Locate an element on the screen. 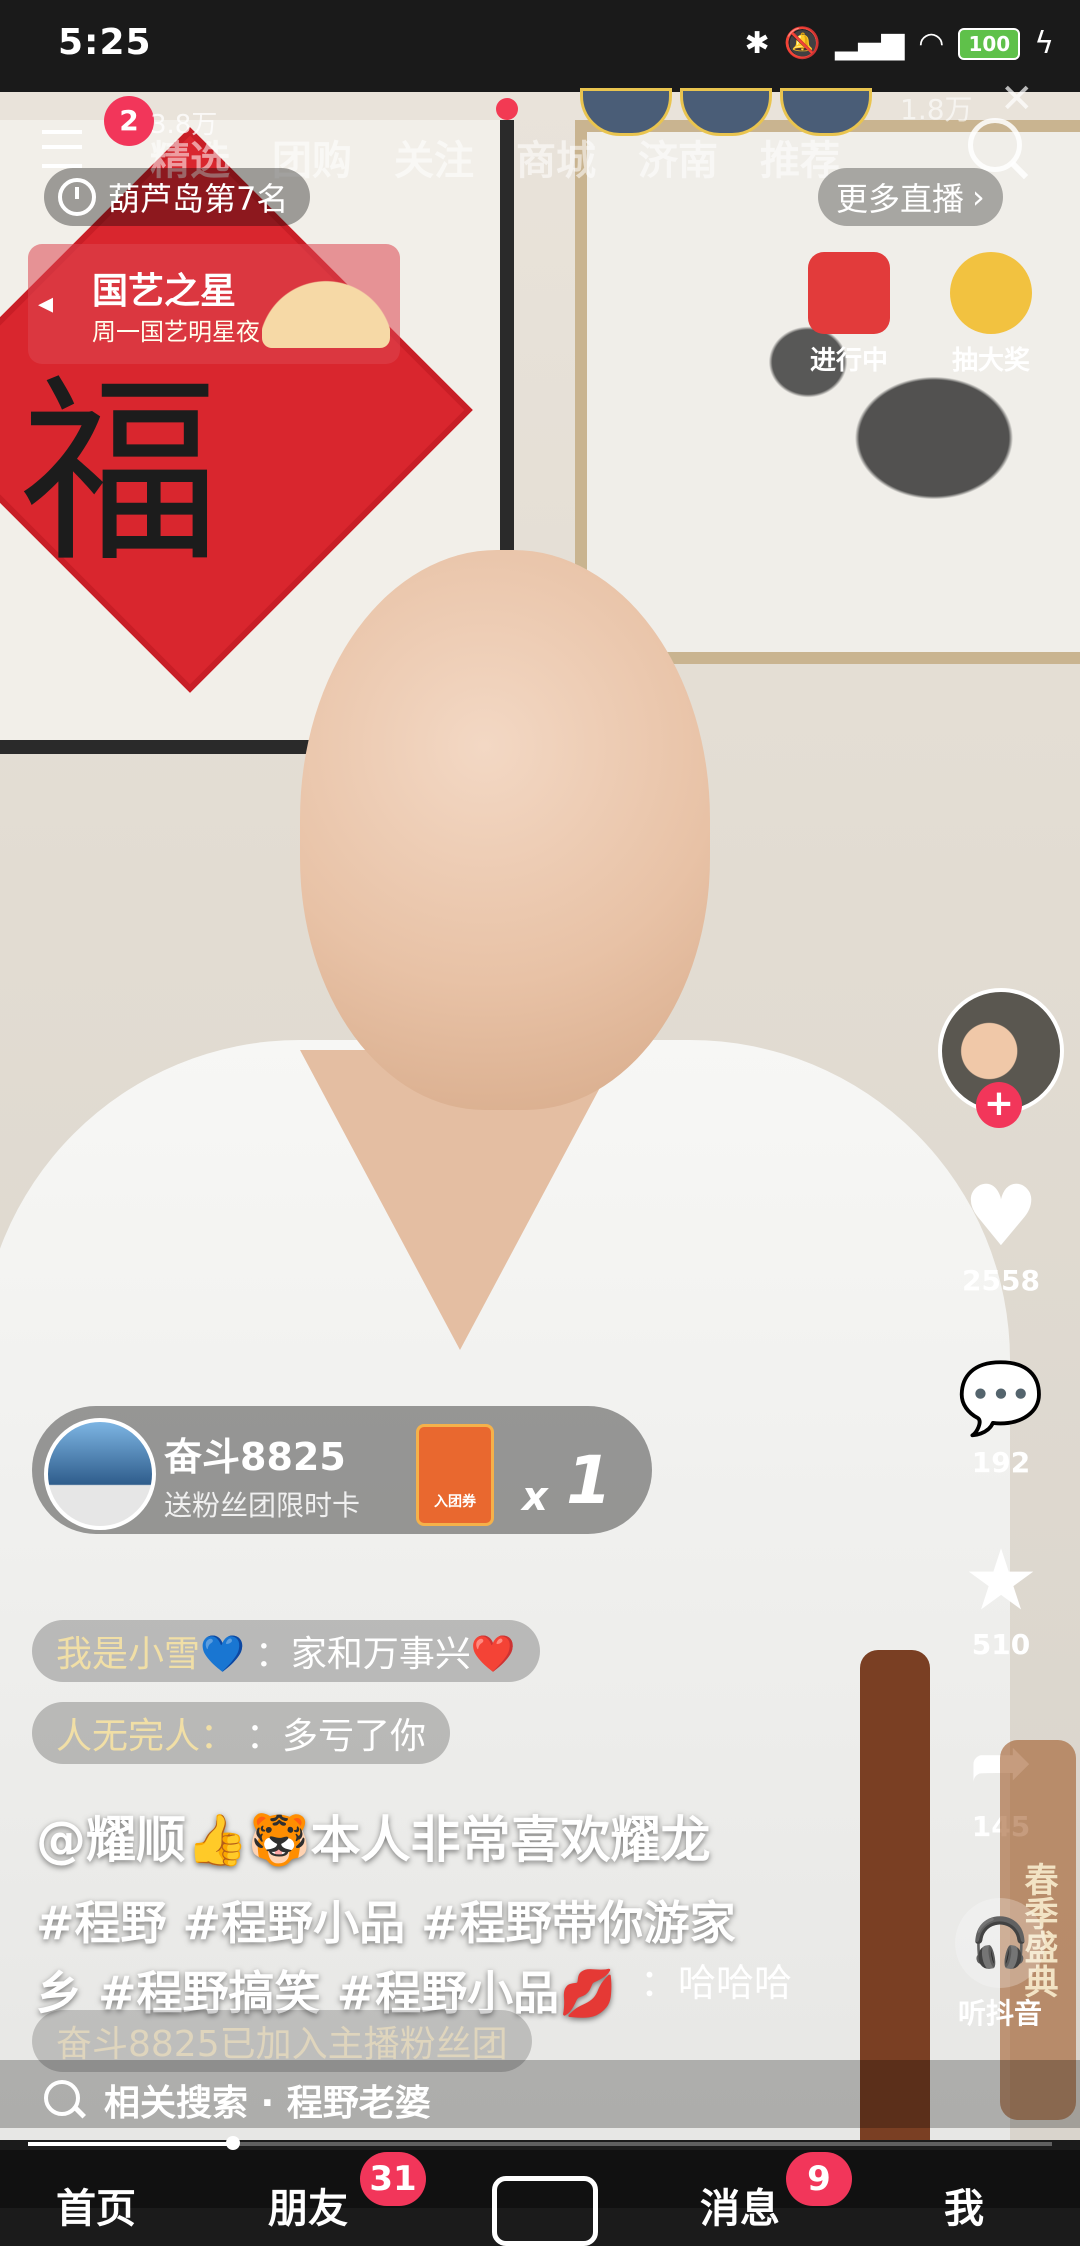 The height and width of the screenshot is (2246, 1080). heart-icon: ♥ is located at coordinates (1001, 1216).